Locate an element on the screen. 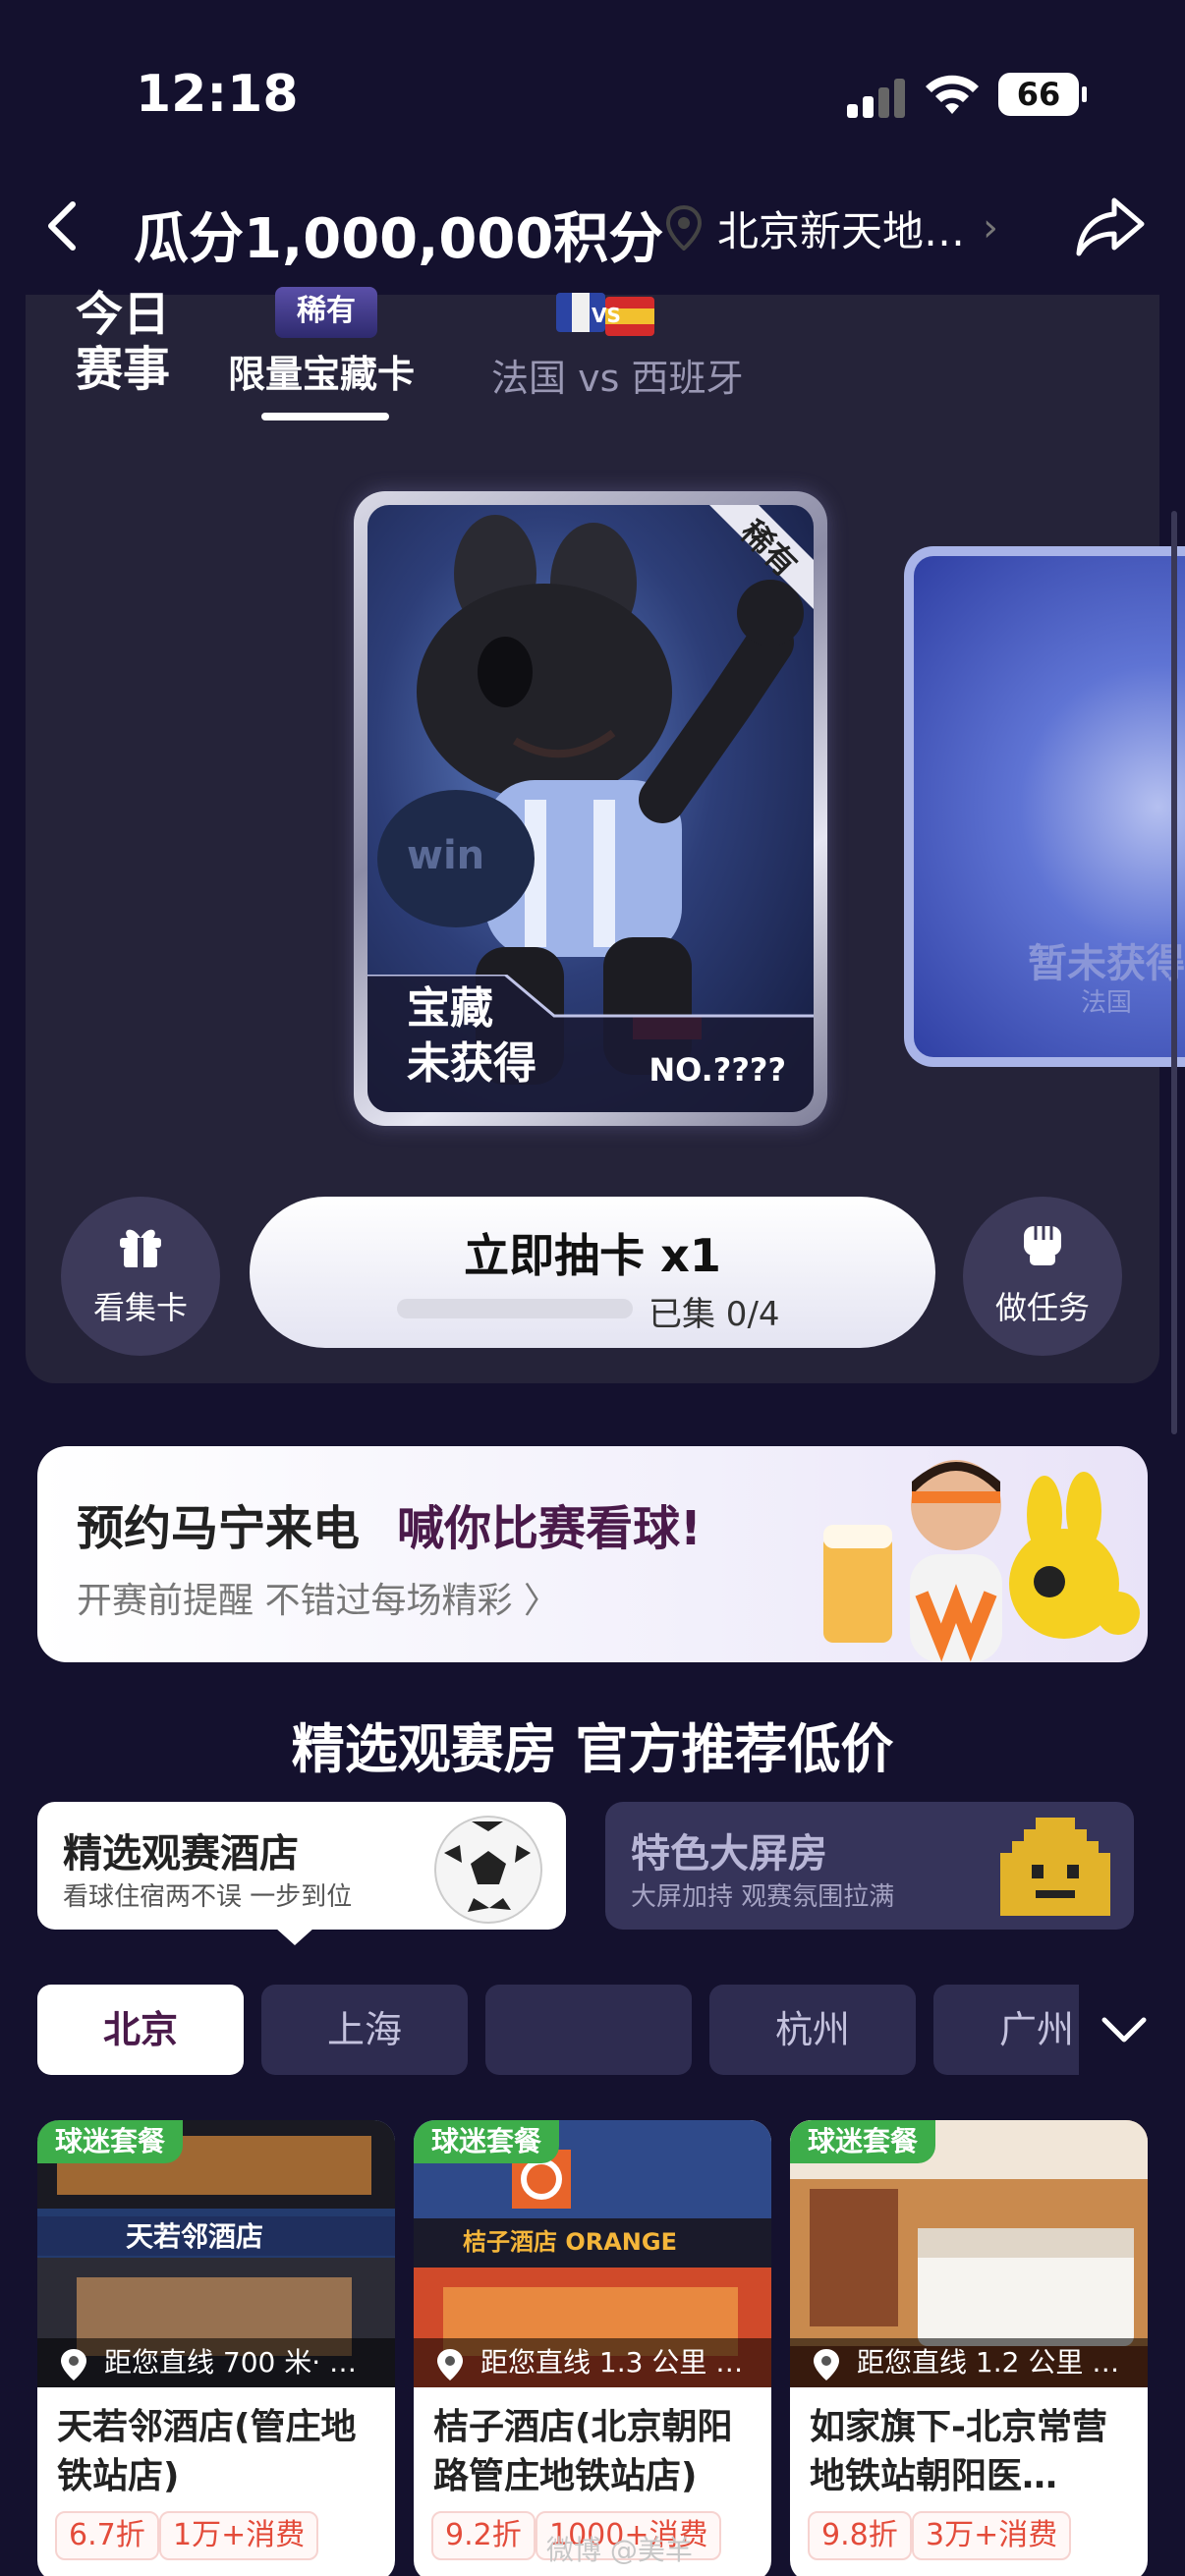 This screenshot has width=1185, height=2576. banner-title: 预约马宁来电 is located at coordinates (219, 1528).